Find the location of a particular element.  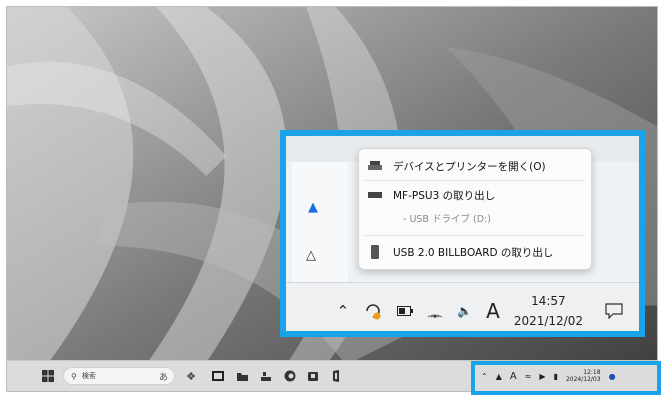

search-placeholder: 検索 is located at coordinates (88, 376).